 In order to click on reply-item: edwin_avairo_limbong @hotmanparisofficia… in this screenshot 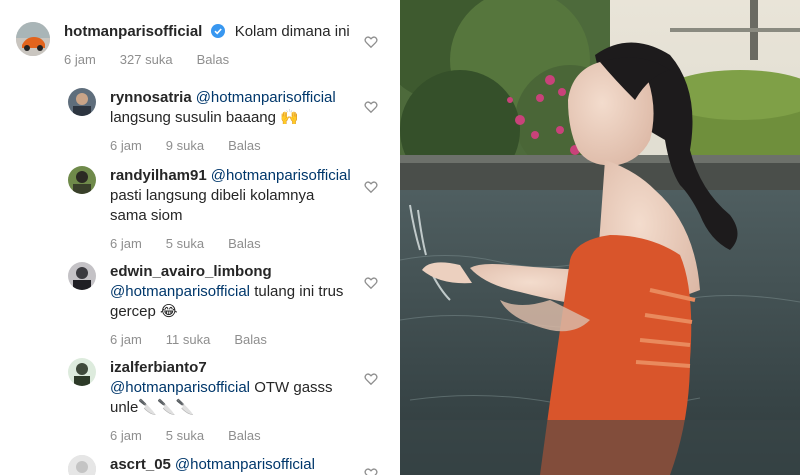, I will do `click(214, 304)`.